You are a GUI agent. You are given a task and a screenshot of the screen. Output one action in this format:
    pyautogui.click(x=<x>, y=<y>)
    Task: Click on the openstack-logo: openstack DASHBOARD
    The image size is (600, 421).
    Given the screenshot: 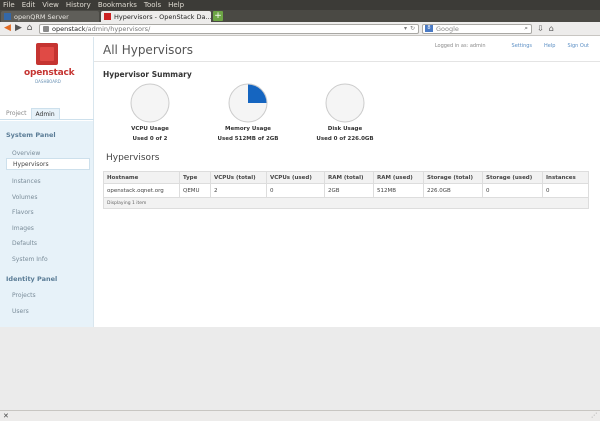 What is the action you would take?
    pyautogui.click(x=49, y=69)
    